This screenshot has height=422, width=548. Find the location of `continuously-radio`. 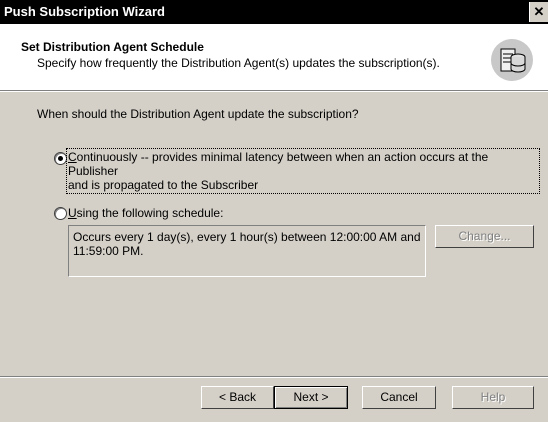

continuously-radio is located at coordinates (60, 158).